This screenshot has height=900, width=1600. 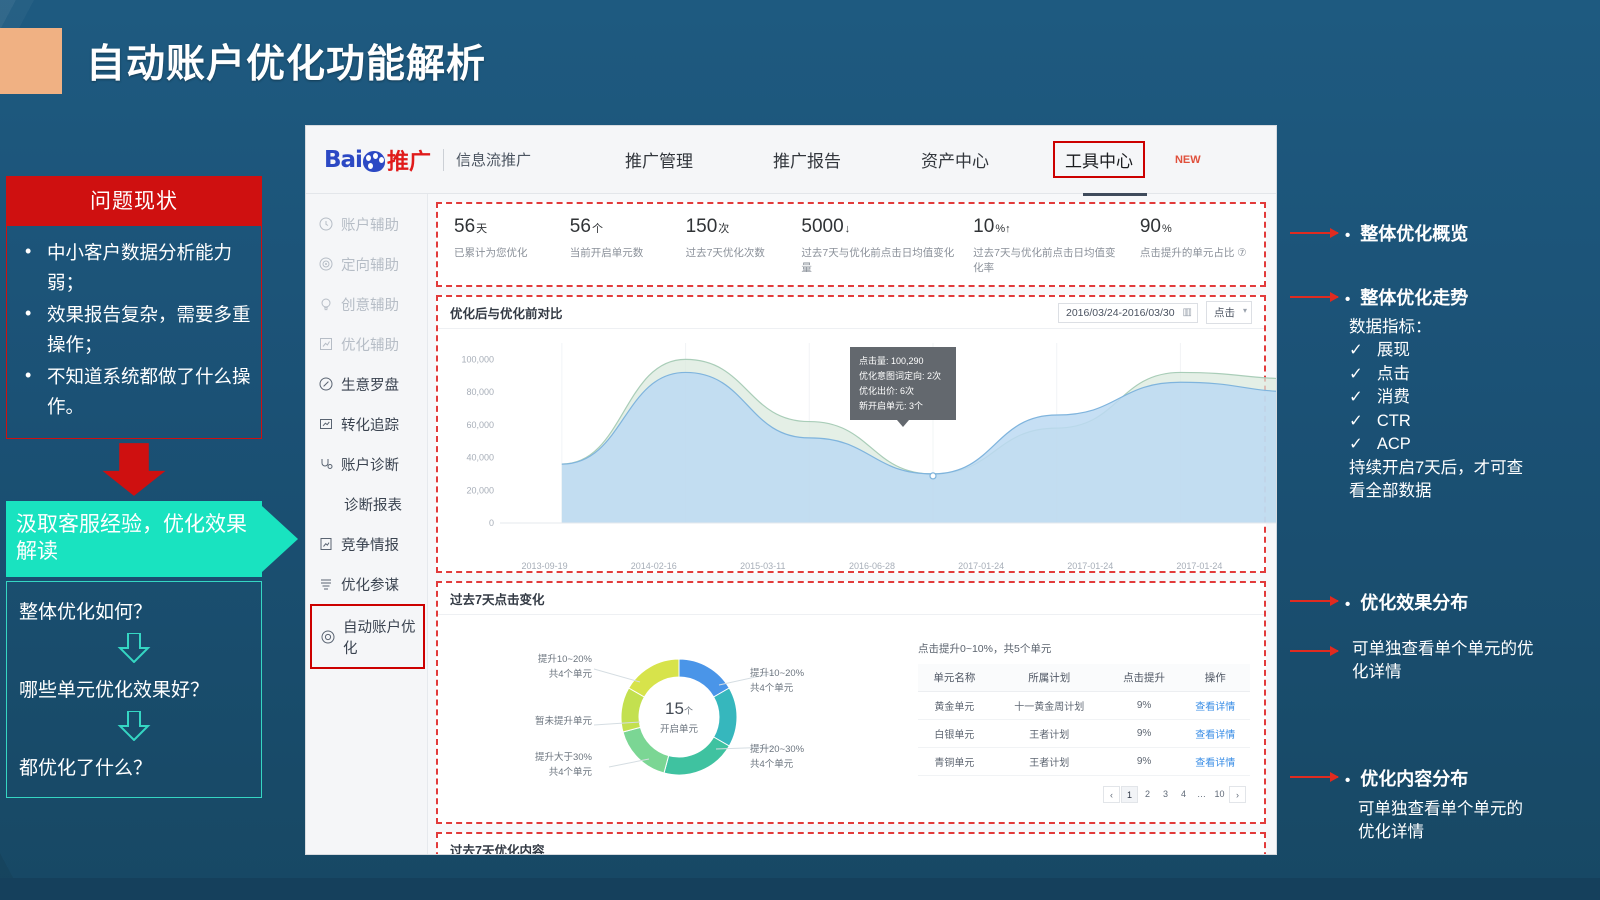 I want to click on svg-text: 80,000, so click(x=480, y=392).